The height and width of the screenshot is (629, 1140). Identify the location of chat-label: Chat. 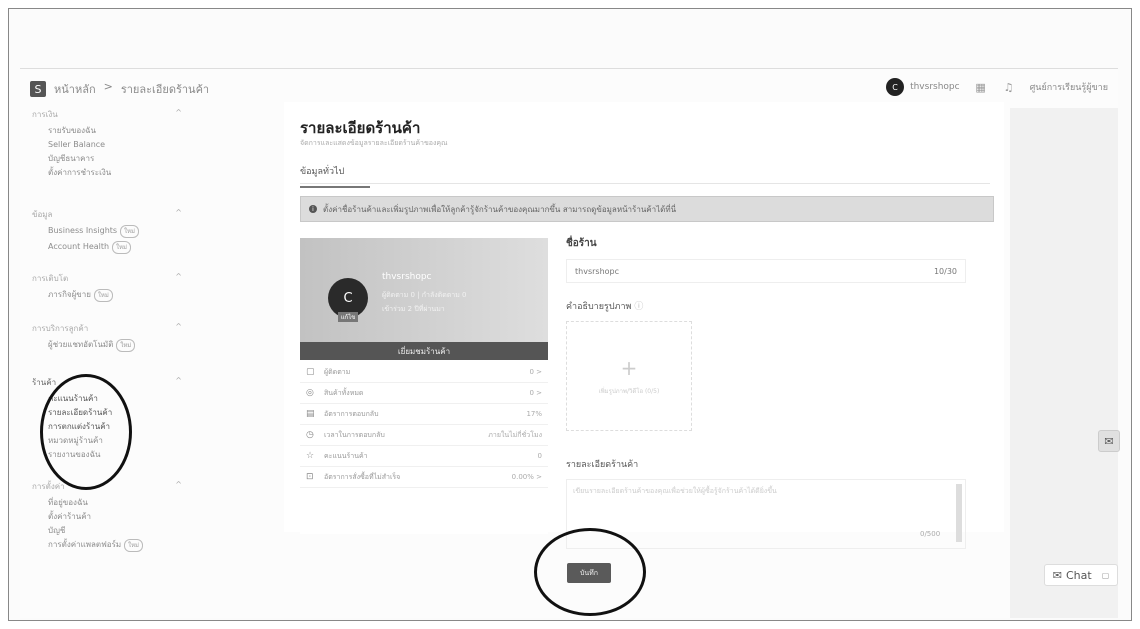
(1078, 575).